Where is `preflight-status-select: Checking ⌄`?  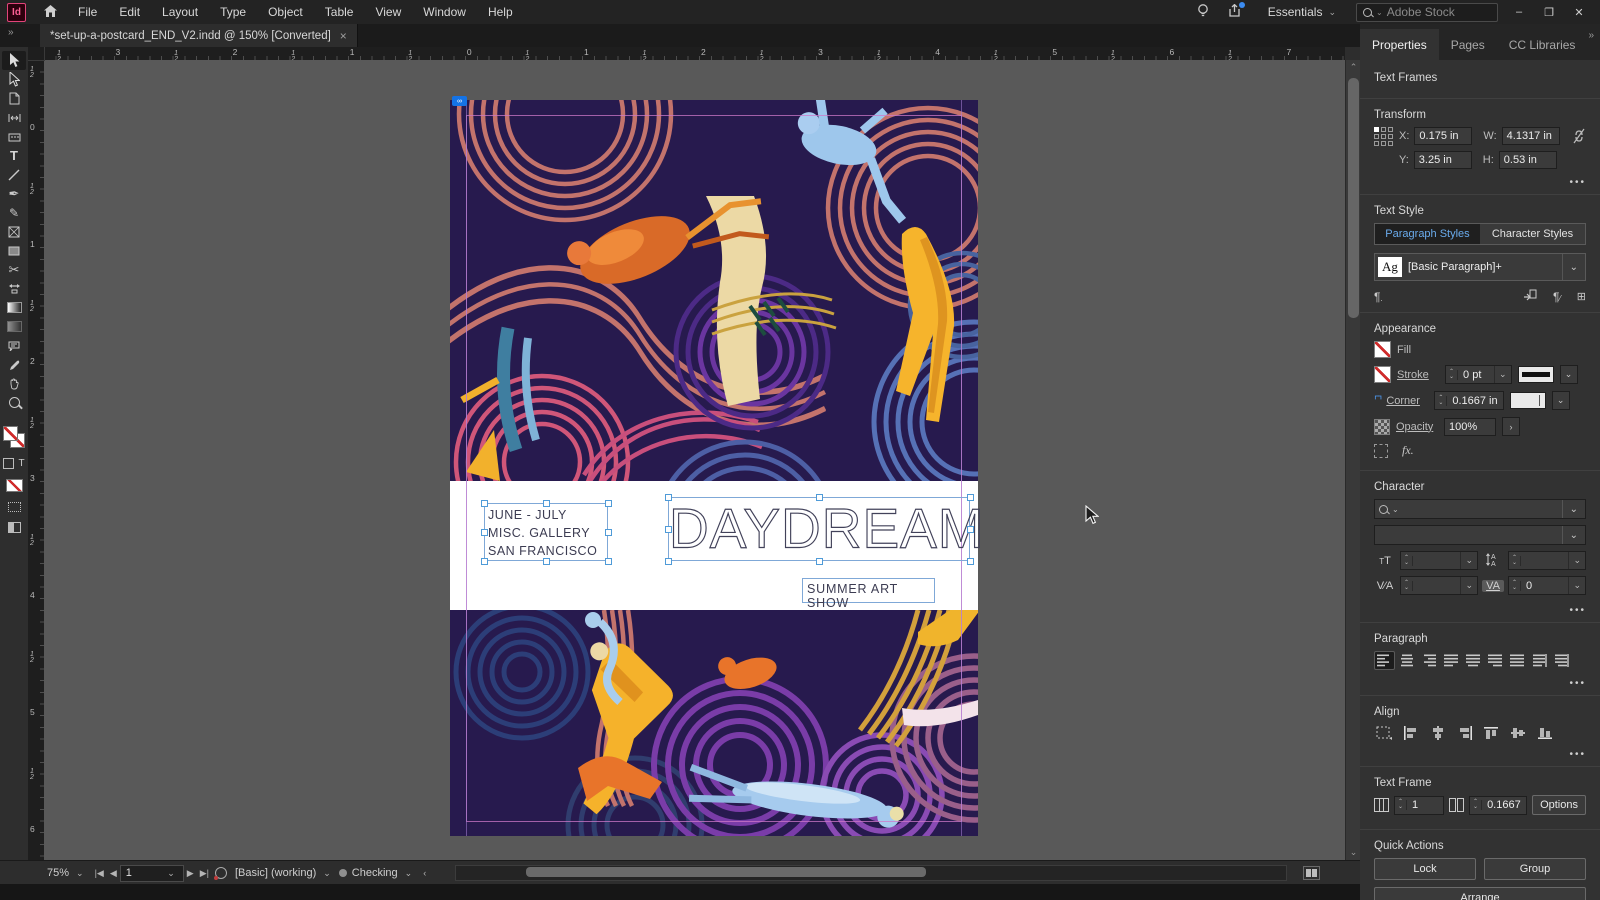 preflight-status-select: Checking ⌄ is located at coordinates (383, 873).